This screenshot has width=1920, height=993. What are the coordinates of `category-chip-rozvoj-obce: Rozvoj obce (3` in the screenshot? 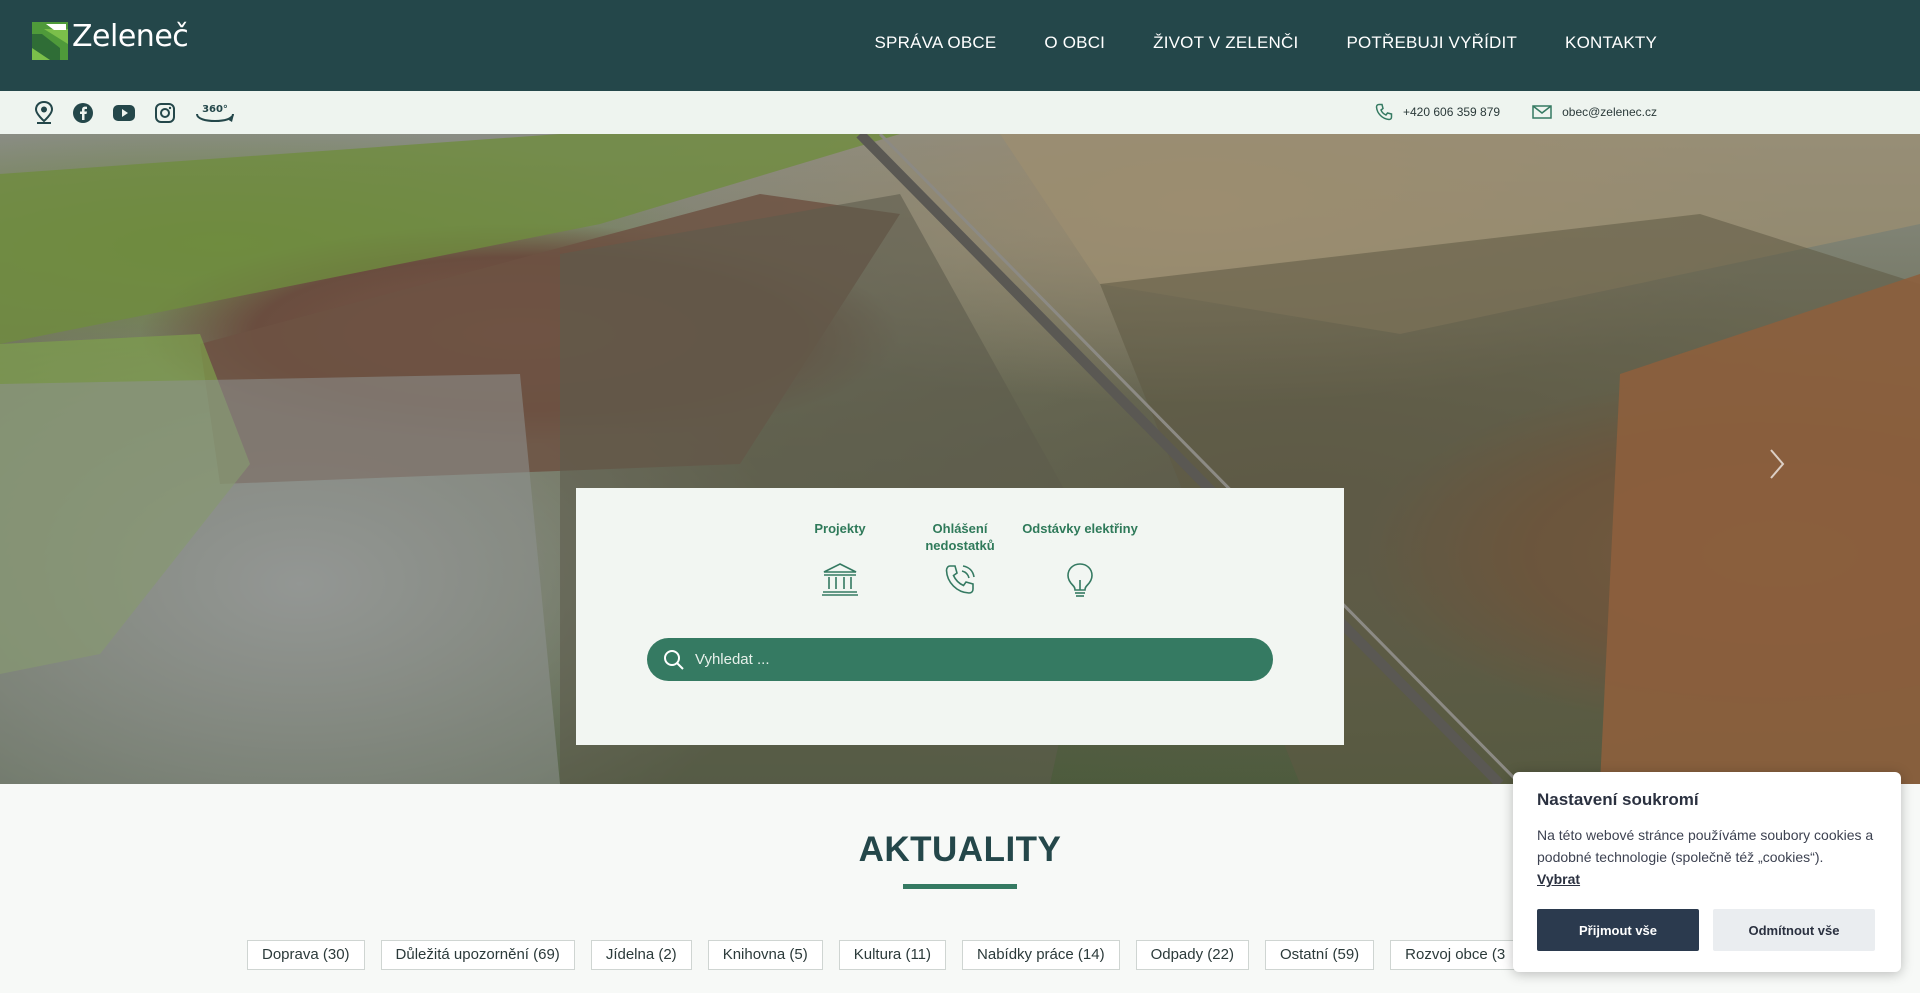 It's located at (1455, 955).